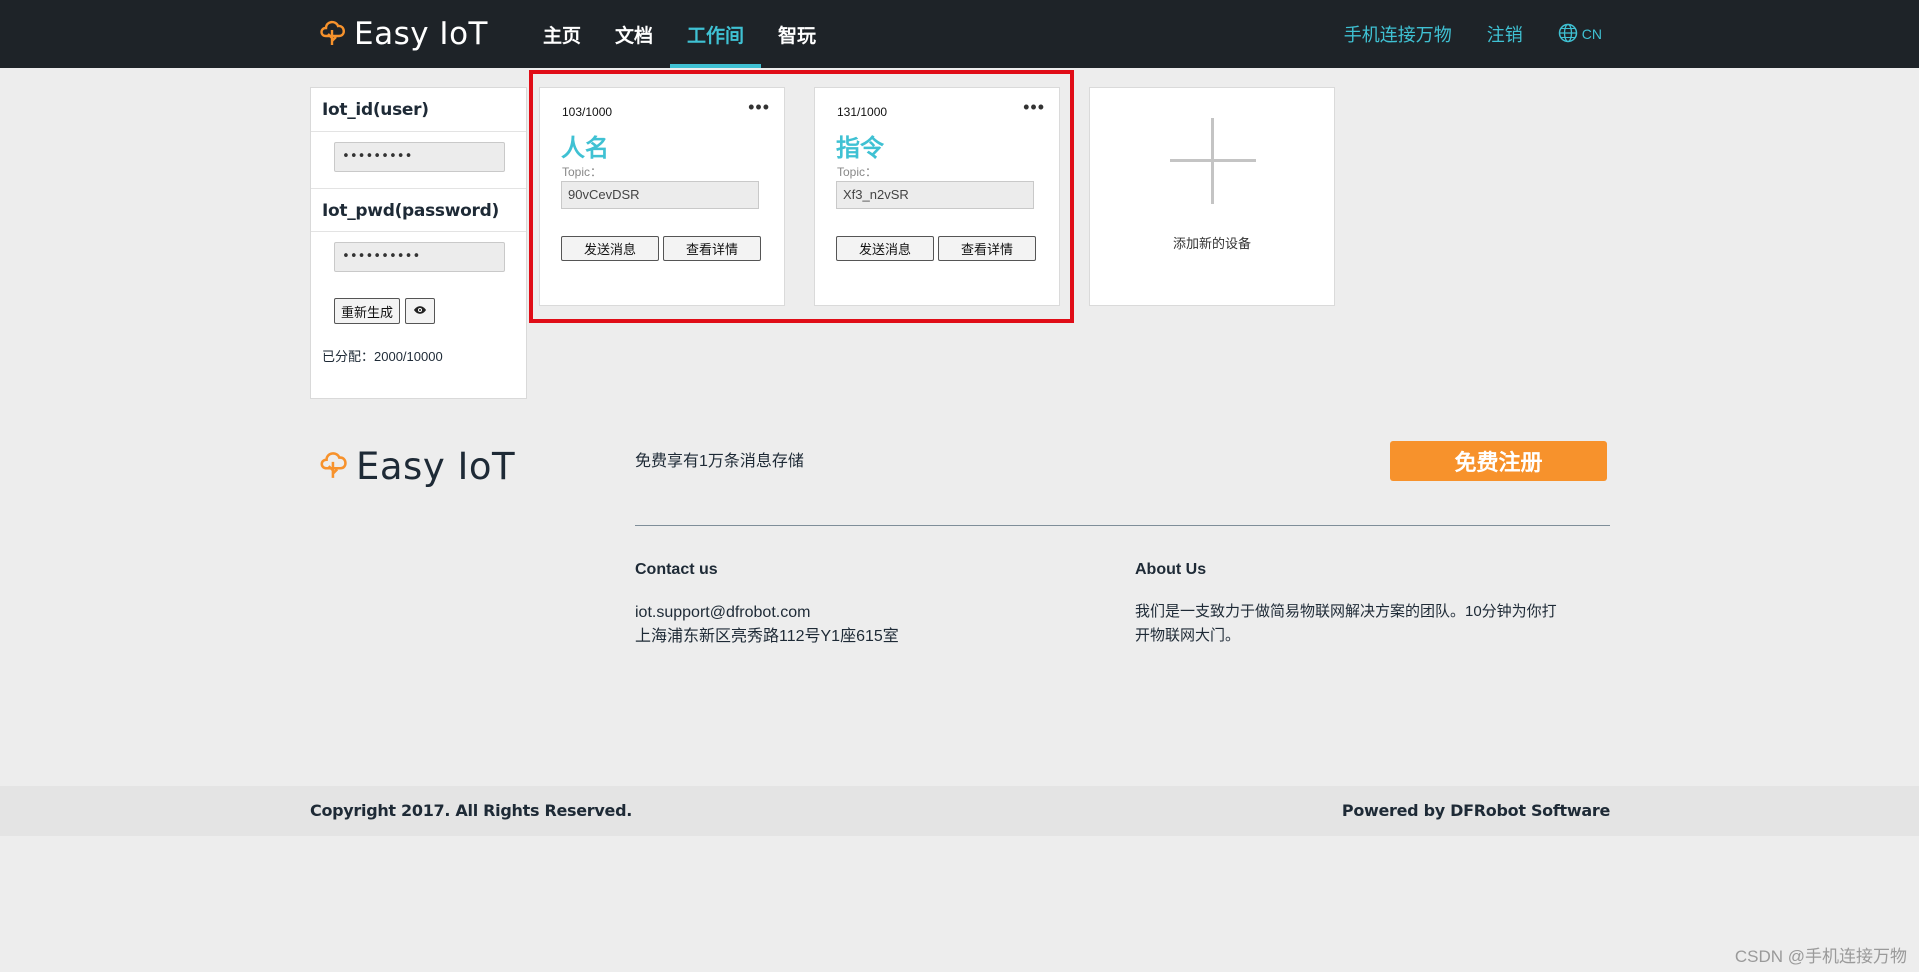  I want to click on topic-field: Xf3_n2vSR, so click(935, 195).